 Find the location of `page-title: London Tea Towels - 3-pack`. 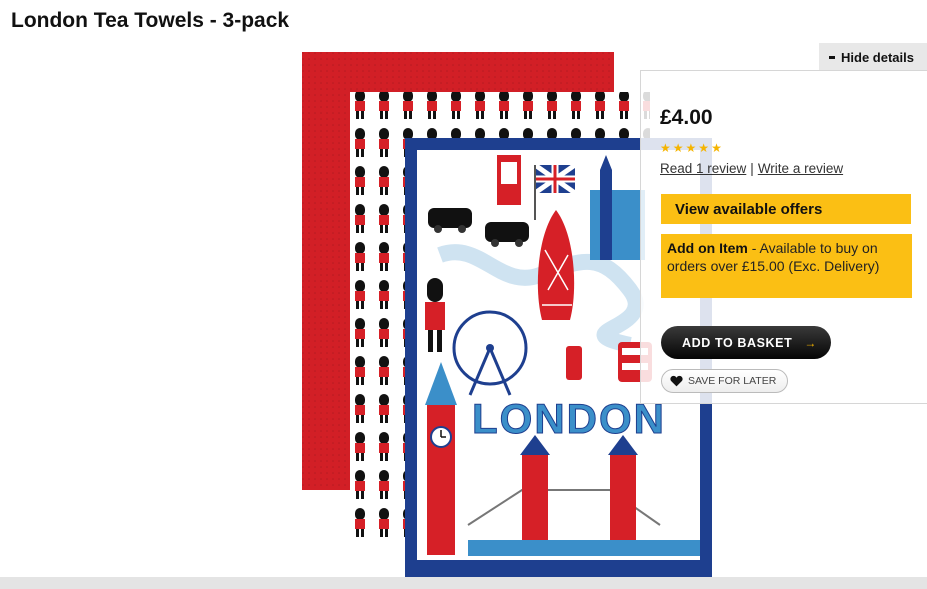

page-title: London Tea Towels - 3-pack is located at coordinates (150, 20).